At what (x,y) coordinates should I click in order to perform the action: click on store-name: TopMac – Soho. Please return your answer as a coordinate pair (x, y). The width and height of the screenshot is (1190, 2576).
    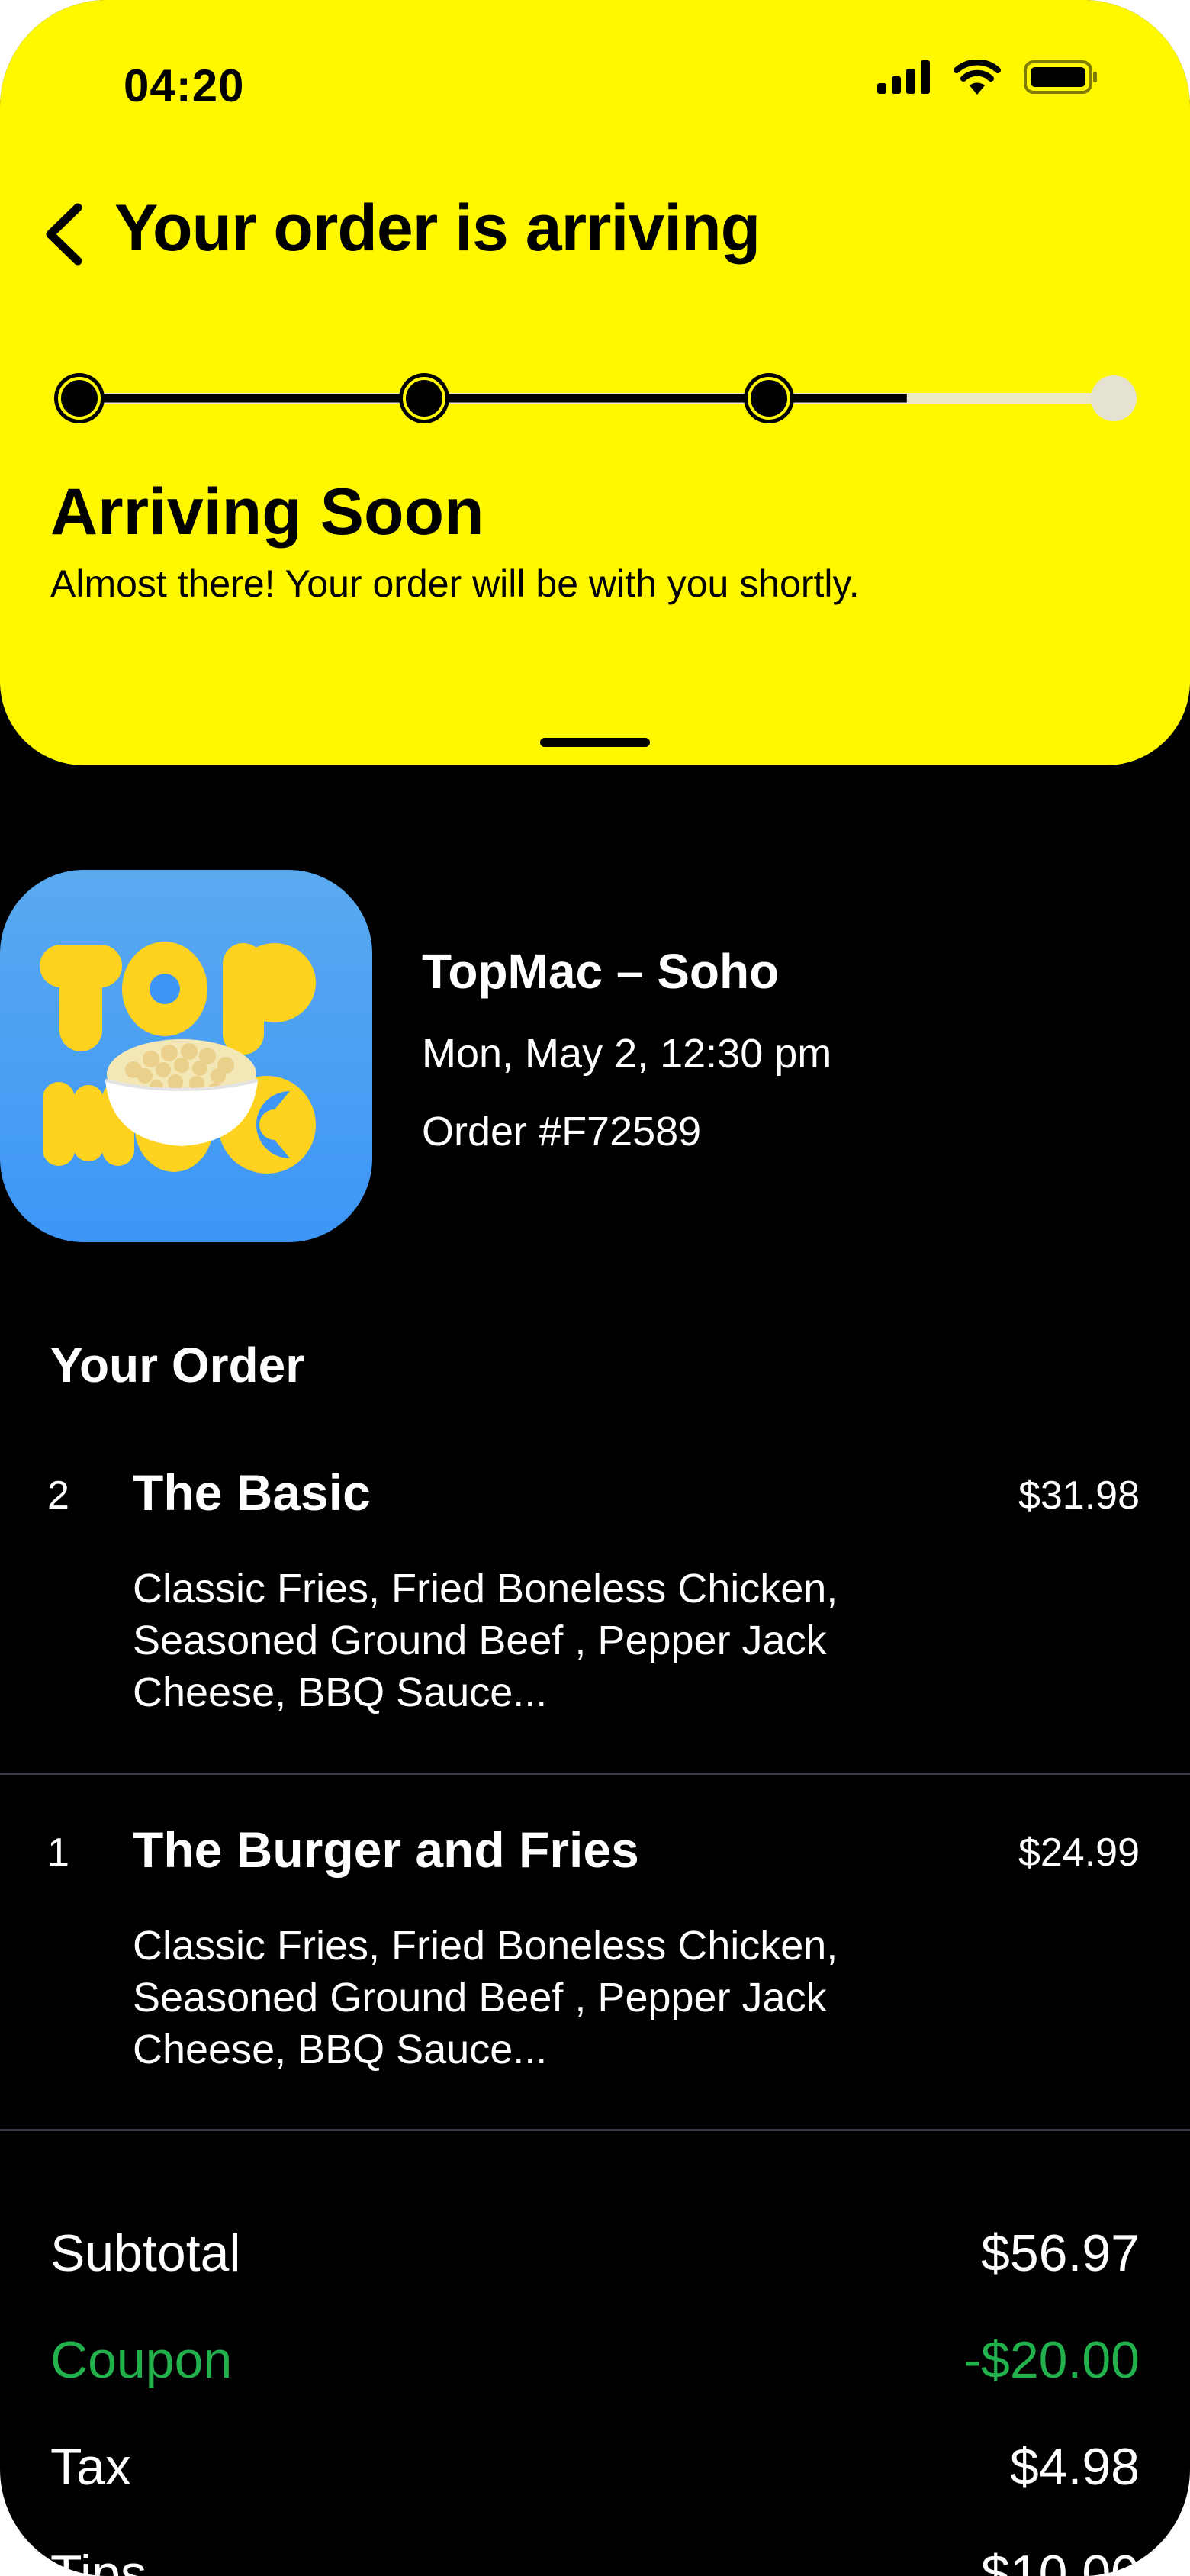
    Looking at the image, I should click on (601, 971).